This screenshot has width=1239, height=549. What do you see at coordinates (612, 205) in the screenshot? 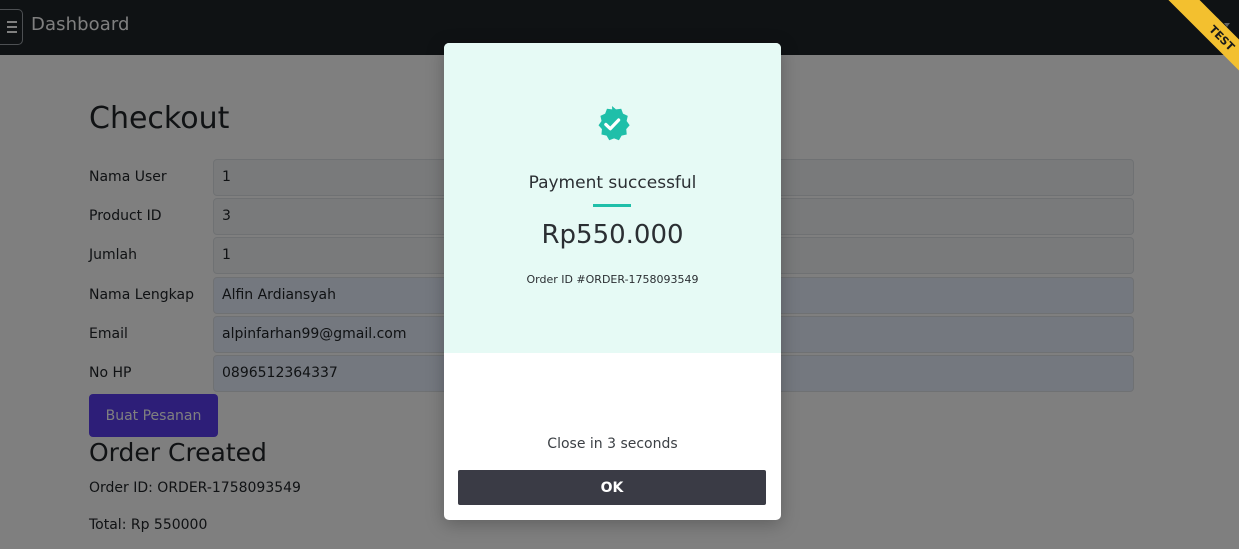
I see `title-underline` at bounding box center [612, 205].